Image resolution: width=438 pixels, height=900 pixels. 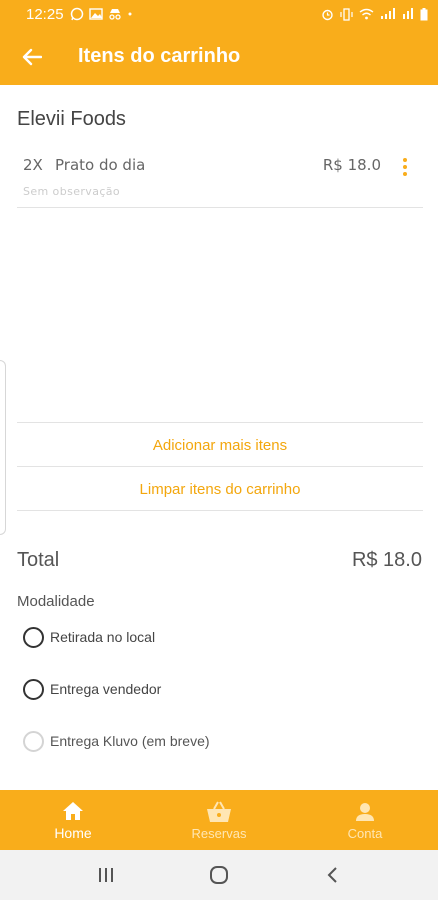 I want to click on home-system-button, so click(x=219, y=875).